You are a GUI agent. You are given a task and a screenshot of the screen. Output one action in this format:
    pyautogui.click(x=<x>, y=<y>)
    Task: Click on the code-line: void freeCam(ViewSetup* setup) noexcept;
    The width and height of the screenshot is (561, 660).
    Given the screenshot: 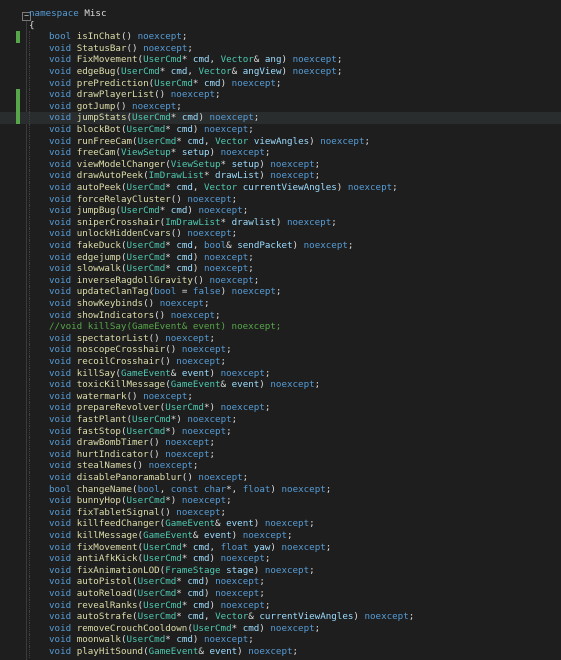 What is the action you would take?
    pyautogui.click(x=280, y=153)
    